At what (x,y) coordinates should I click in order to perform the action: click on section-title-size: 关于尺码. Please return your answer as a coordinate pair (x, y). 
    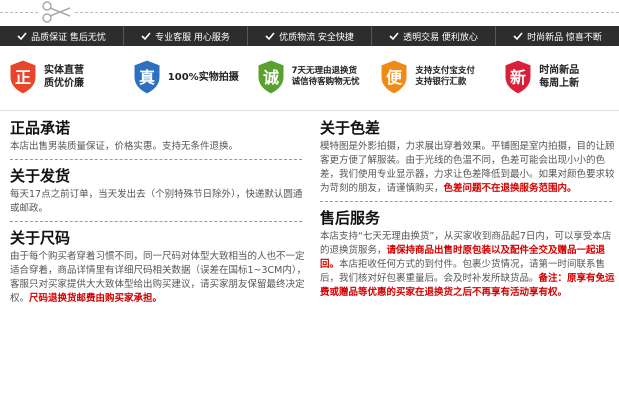
    Looking at the image, I should click on (40, 238).